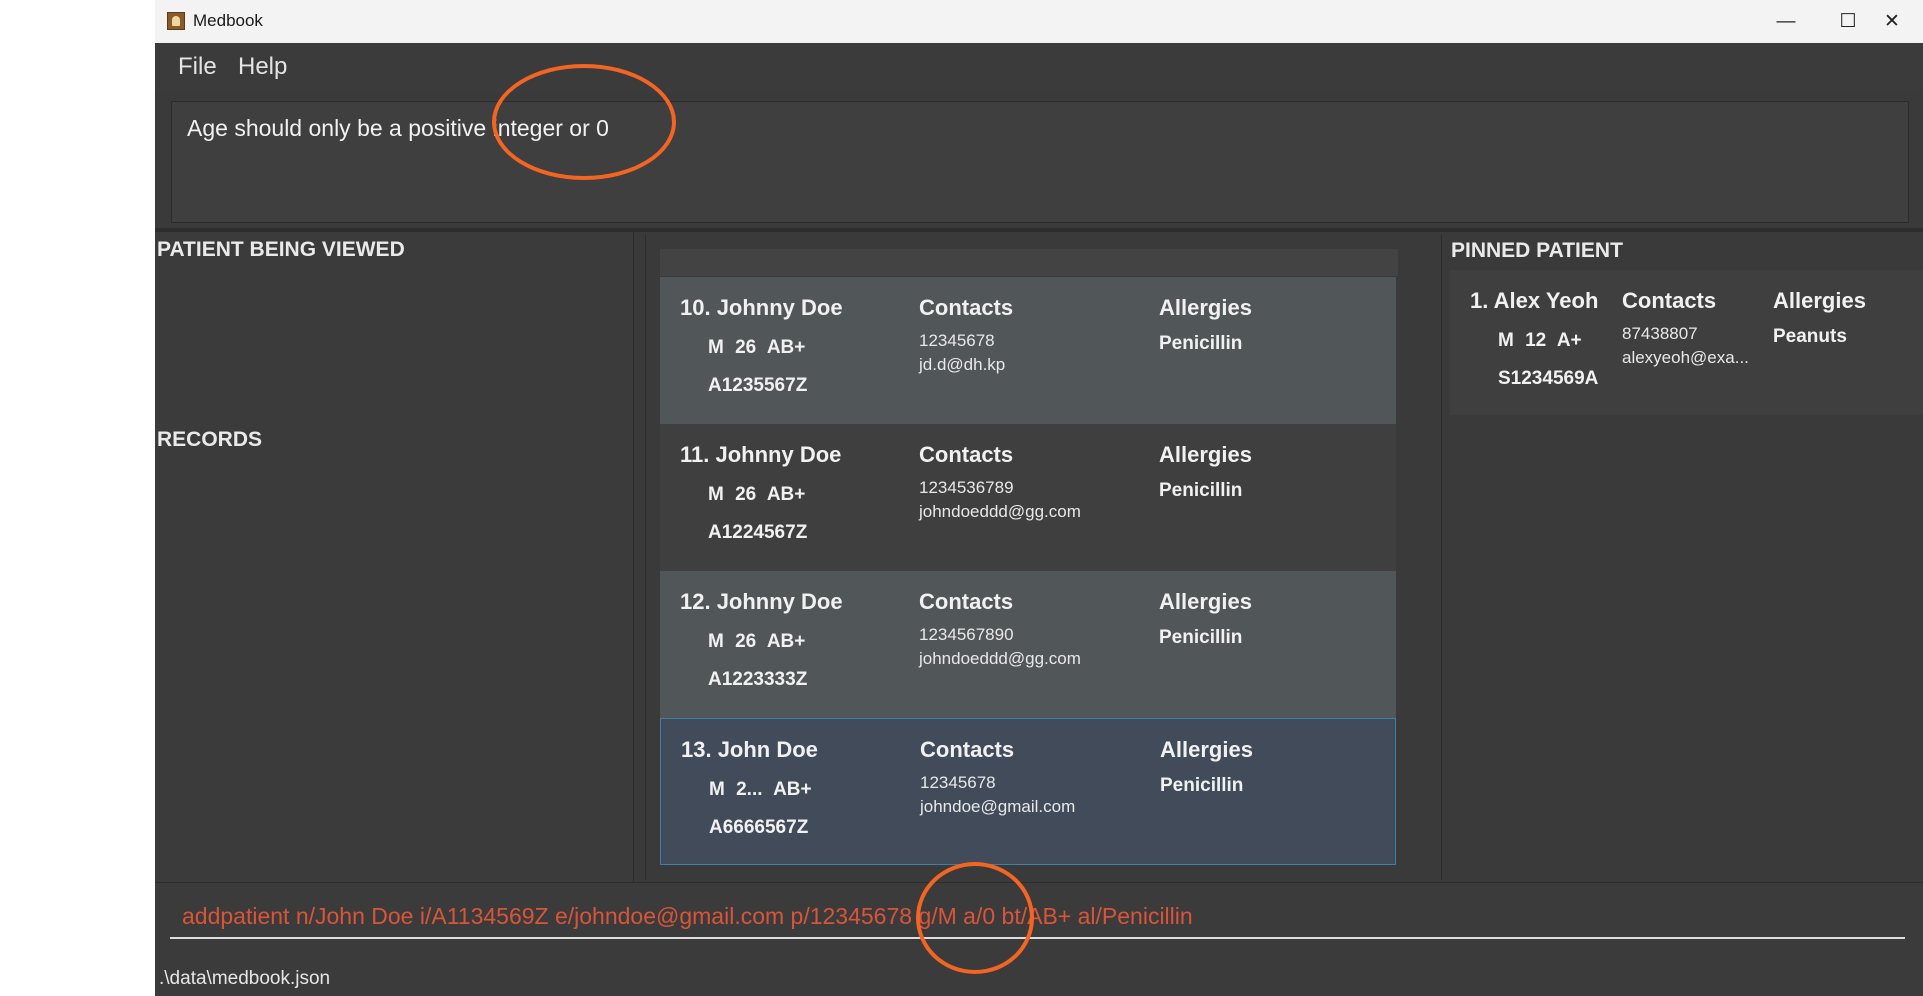  What do you see at coordinates (1660, 333) in the screenshot?
I see `patient-phone: 87438807` at bounding box center [1660, 333].